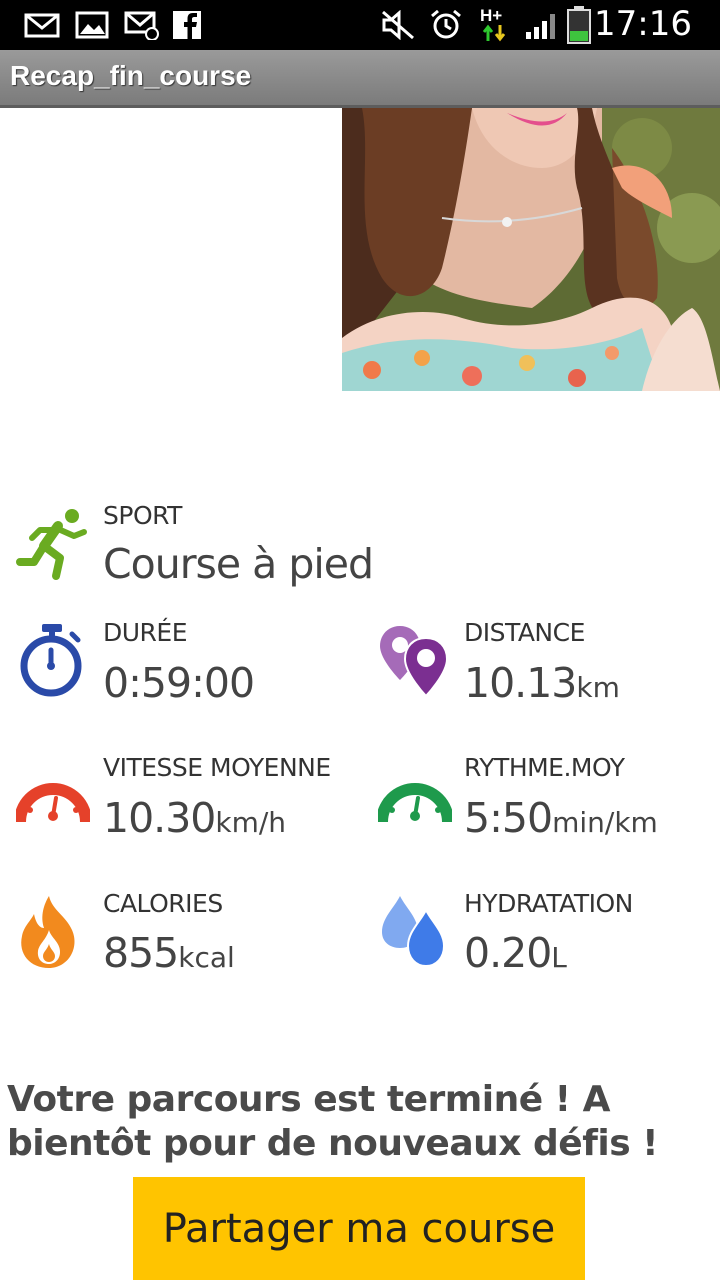 This screenshot has width=720, height=1280. What do you see at coordinates (598, 687) in the screenshot?
I see `distance-unit: km` at bounding box center [598, 687].